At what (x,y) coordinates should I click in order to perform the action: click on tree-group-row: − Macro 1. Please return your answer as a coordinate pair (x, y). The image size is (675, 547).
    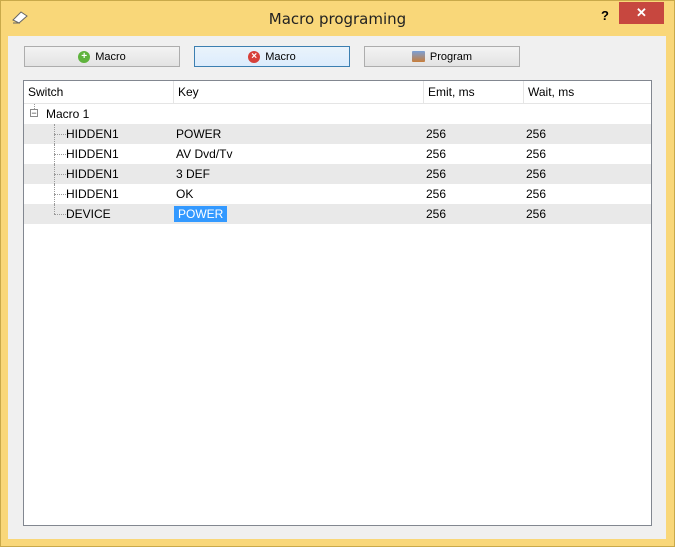
    Looking at the image, I should click on (337, 114).